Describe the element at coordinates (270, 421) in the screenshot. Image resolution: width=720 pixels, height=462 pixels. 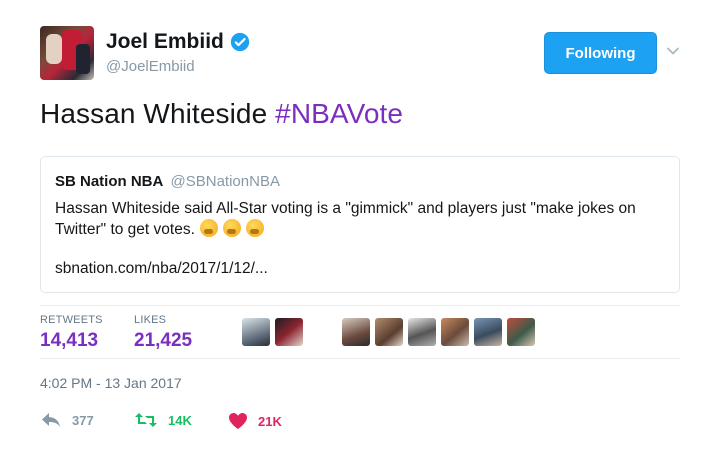
I see `like-count: 21K` at that location.